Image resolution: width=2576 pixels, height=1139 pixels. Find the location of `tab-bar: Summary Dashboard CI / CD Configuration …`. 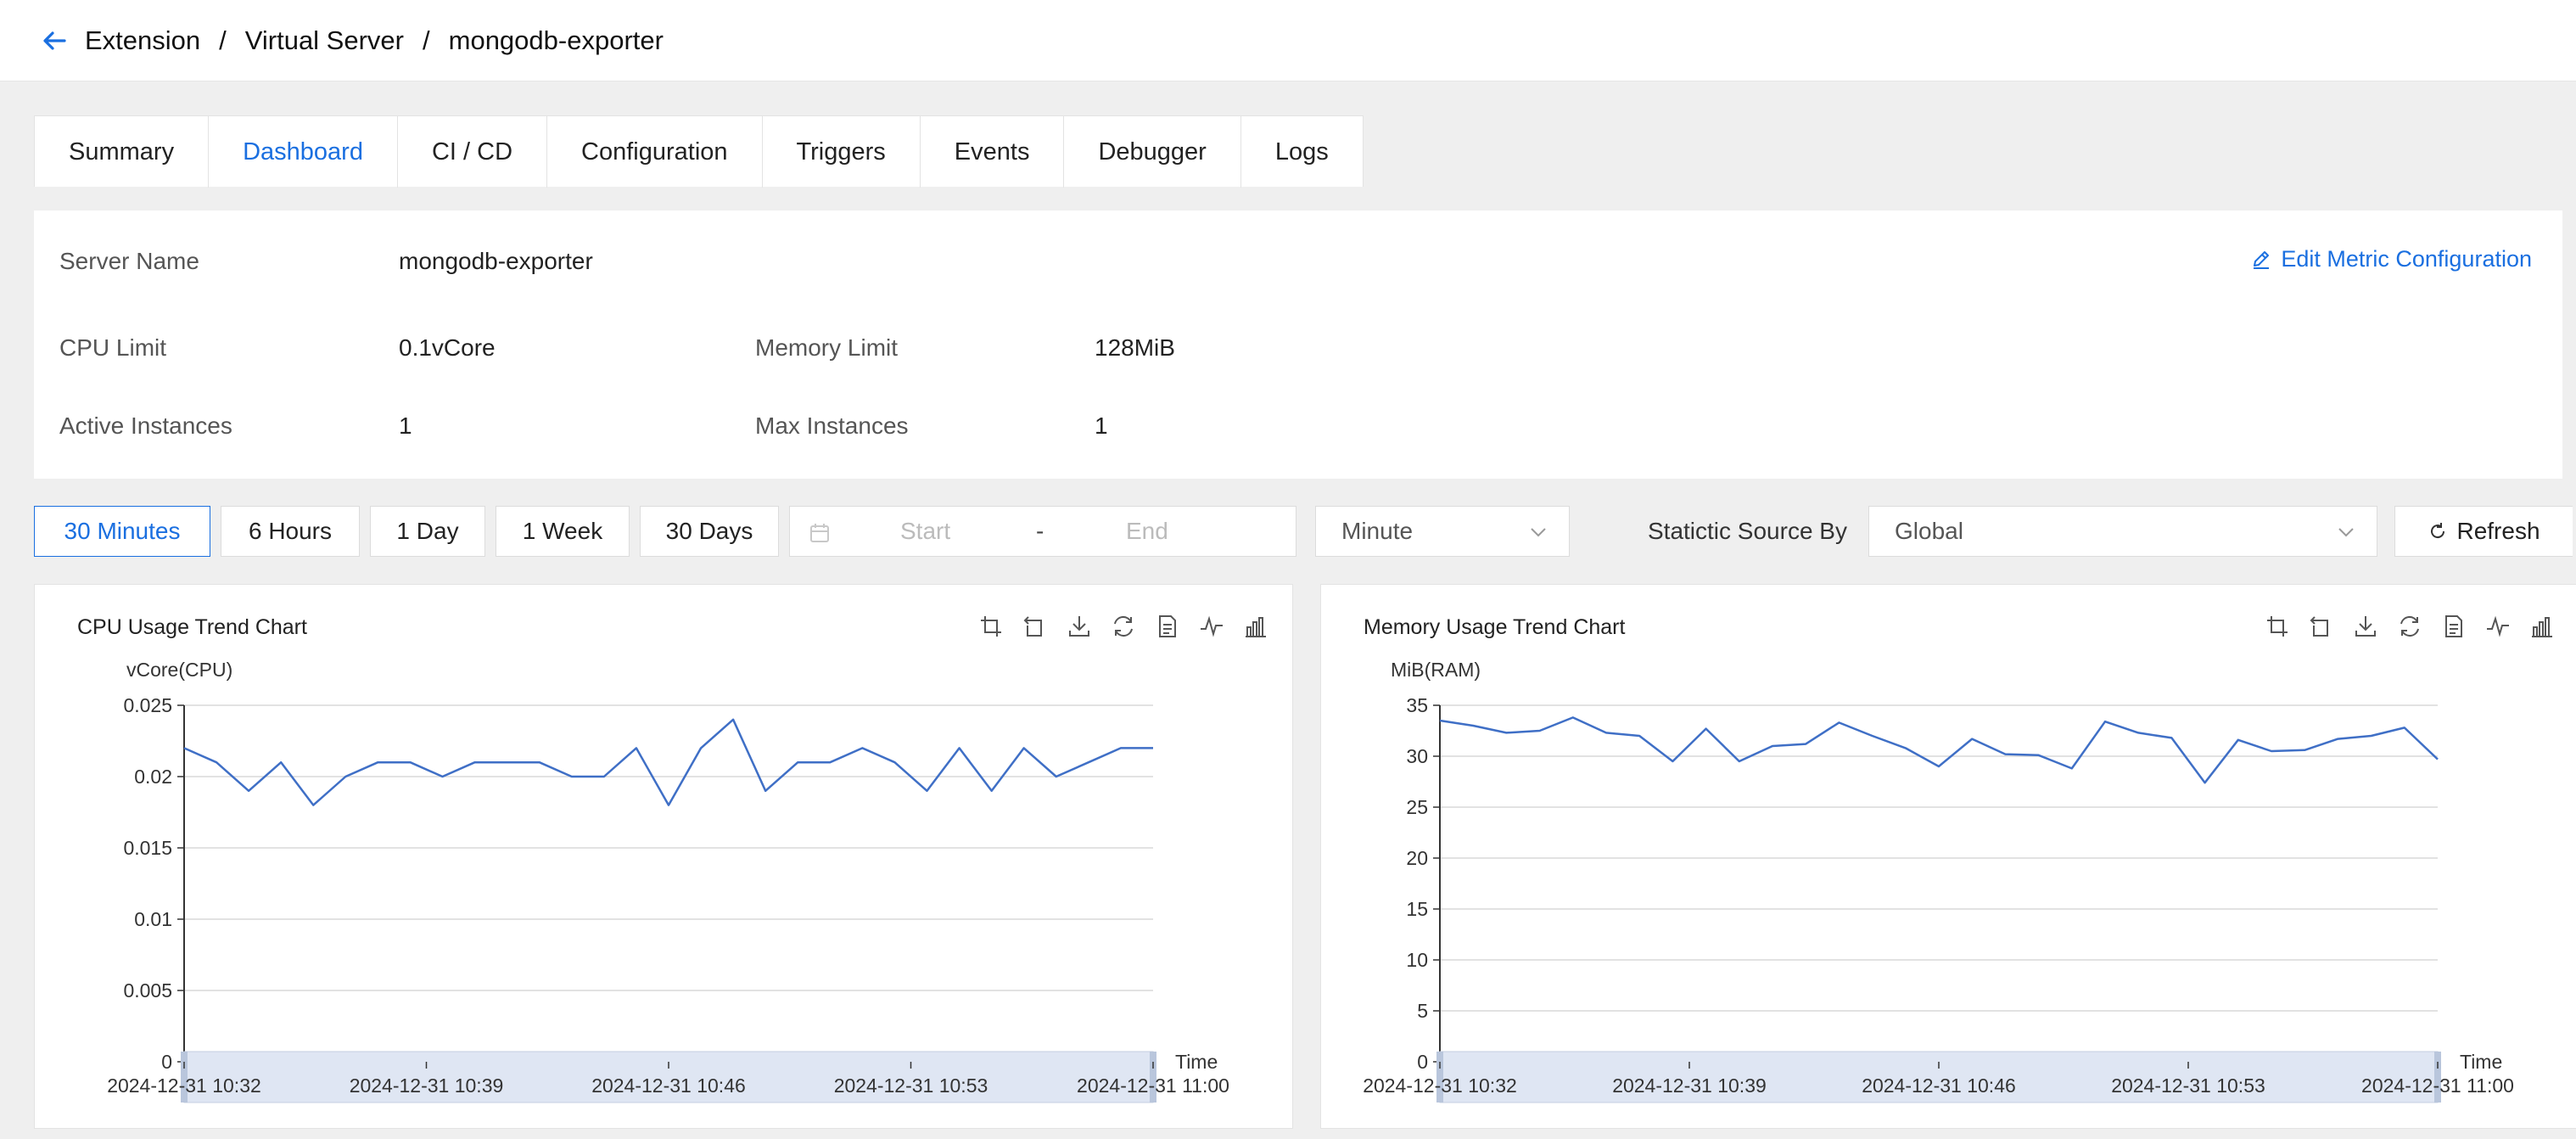

tab-bar: Summary Dashboard CI / CD Configuration … is located at coordinates (699, 151).